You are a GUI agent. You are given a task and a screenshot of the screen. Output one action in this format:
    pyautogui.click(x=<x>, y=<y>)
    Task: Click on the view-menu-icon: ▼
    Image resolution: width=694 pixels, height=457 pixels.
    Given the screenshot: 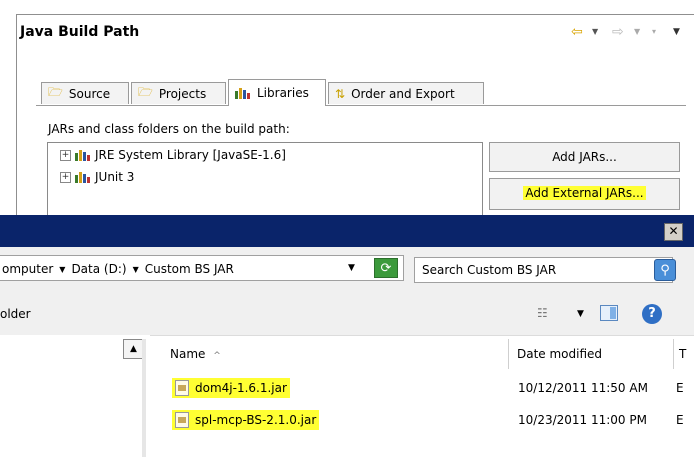 What is the action you would take?
    pyautogui.click(x=676, y=32)
    